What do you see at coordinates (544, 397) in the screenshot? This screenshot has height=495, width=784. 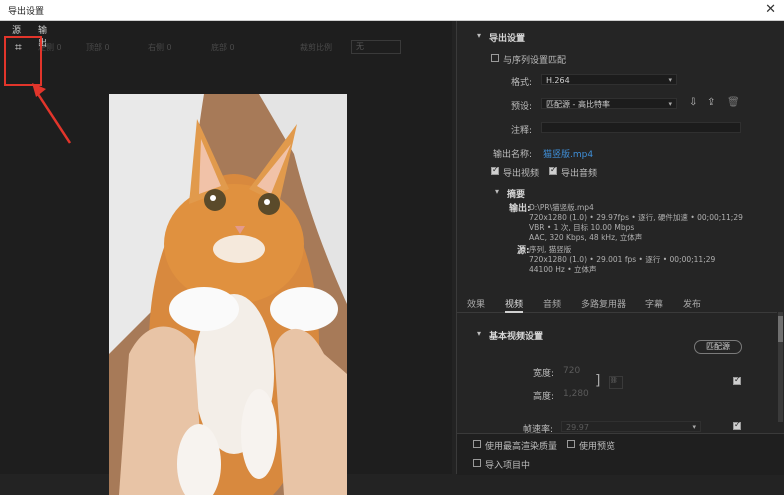 I see `height-label: 高度:` at bounding box center [544, 397].